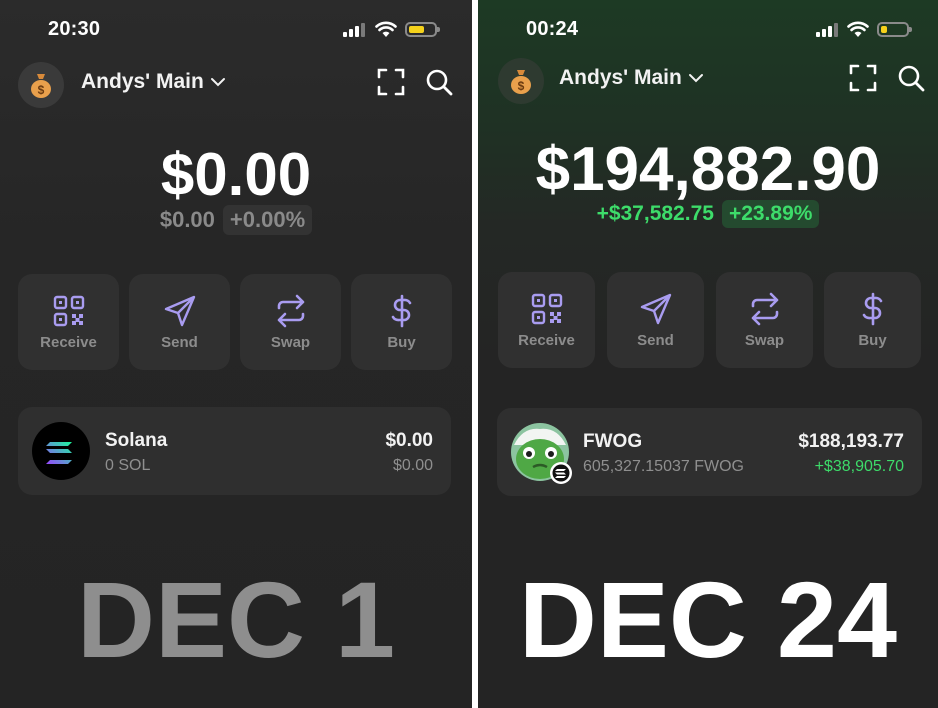  What do you see at coordinates (236, 30) in the screenshot?
I see `status-bar: 20:30` at bounding box center [236, 30].